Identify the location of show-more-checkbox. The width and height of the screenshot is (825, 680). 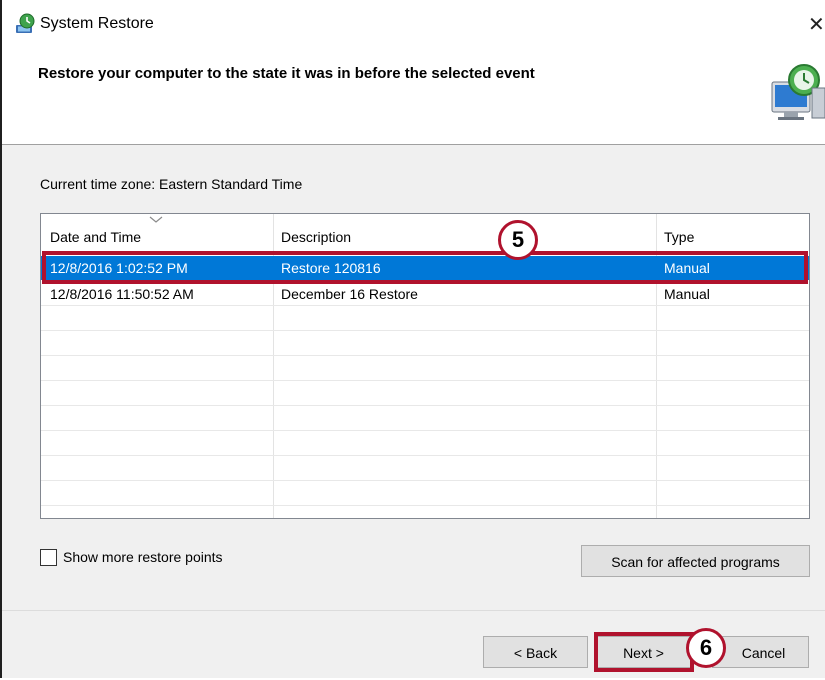
(48, 557).